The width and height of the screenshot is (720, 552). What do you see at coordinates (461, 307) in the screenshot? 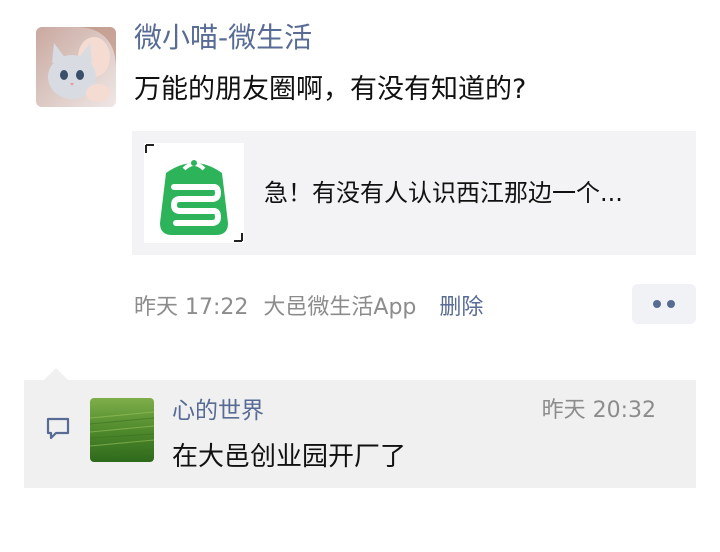
I see `delete-button: 删除` at bounding box center [461, 307].